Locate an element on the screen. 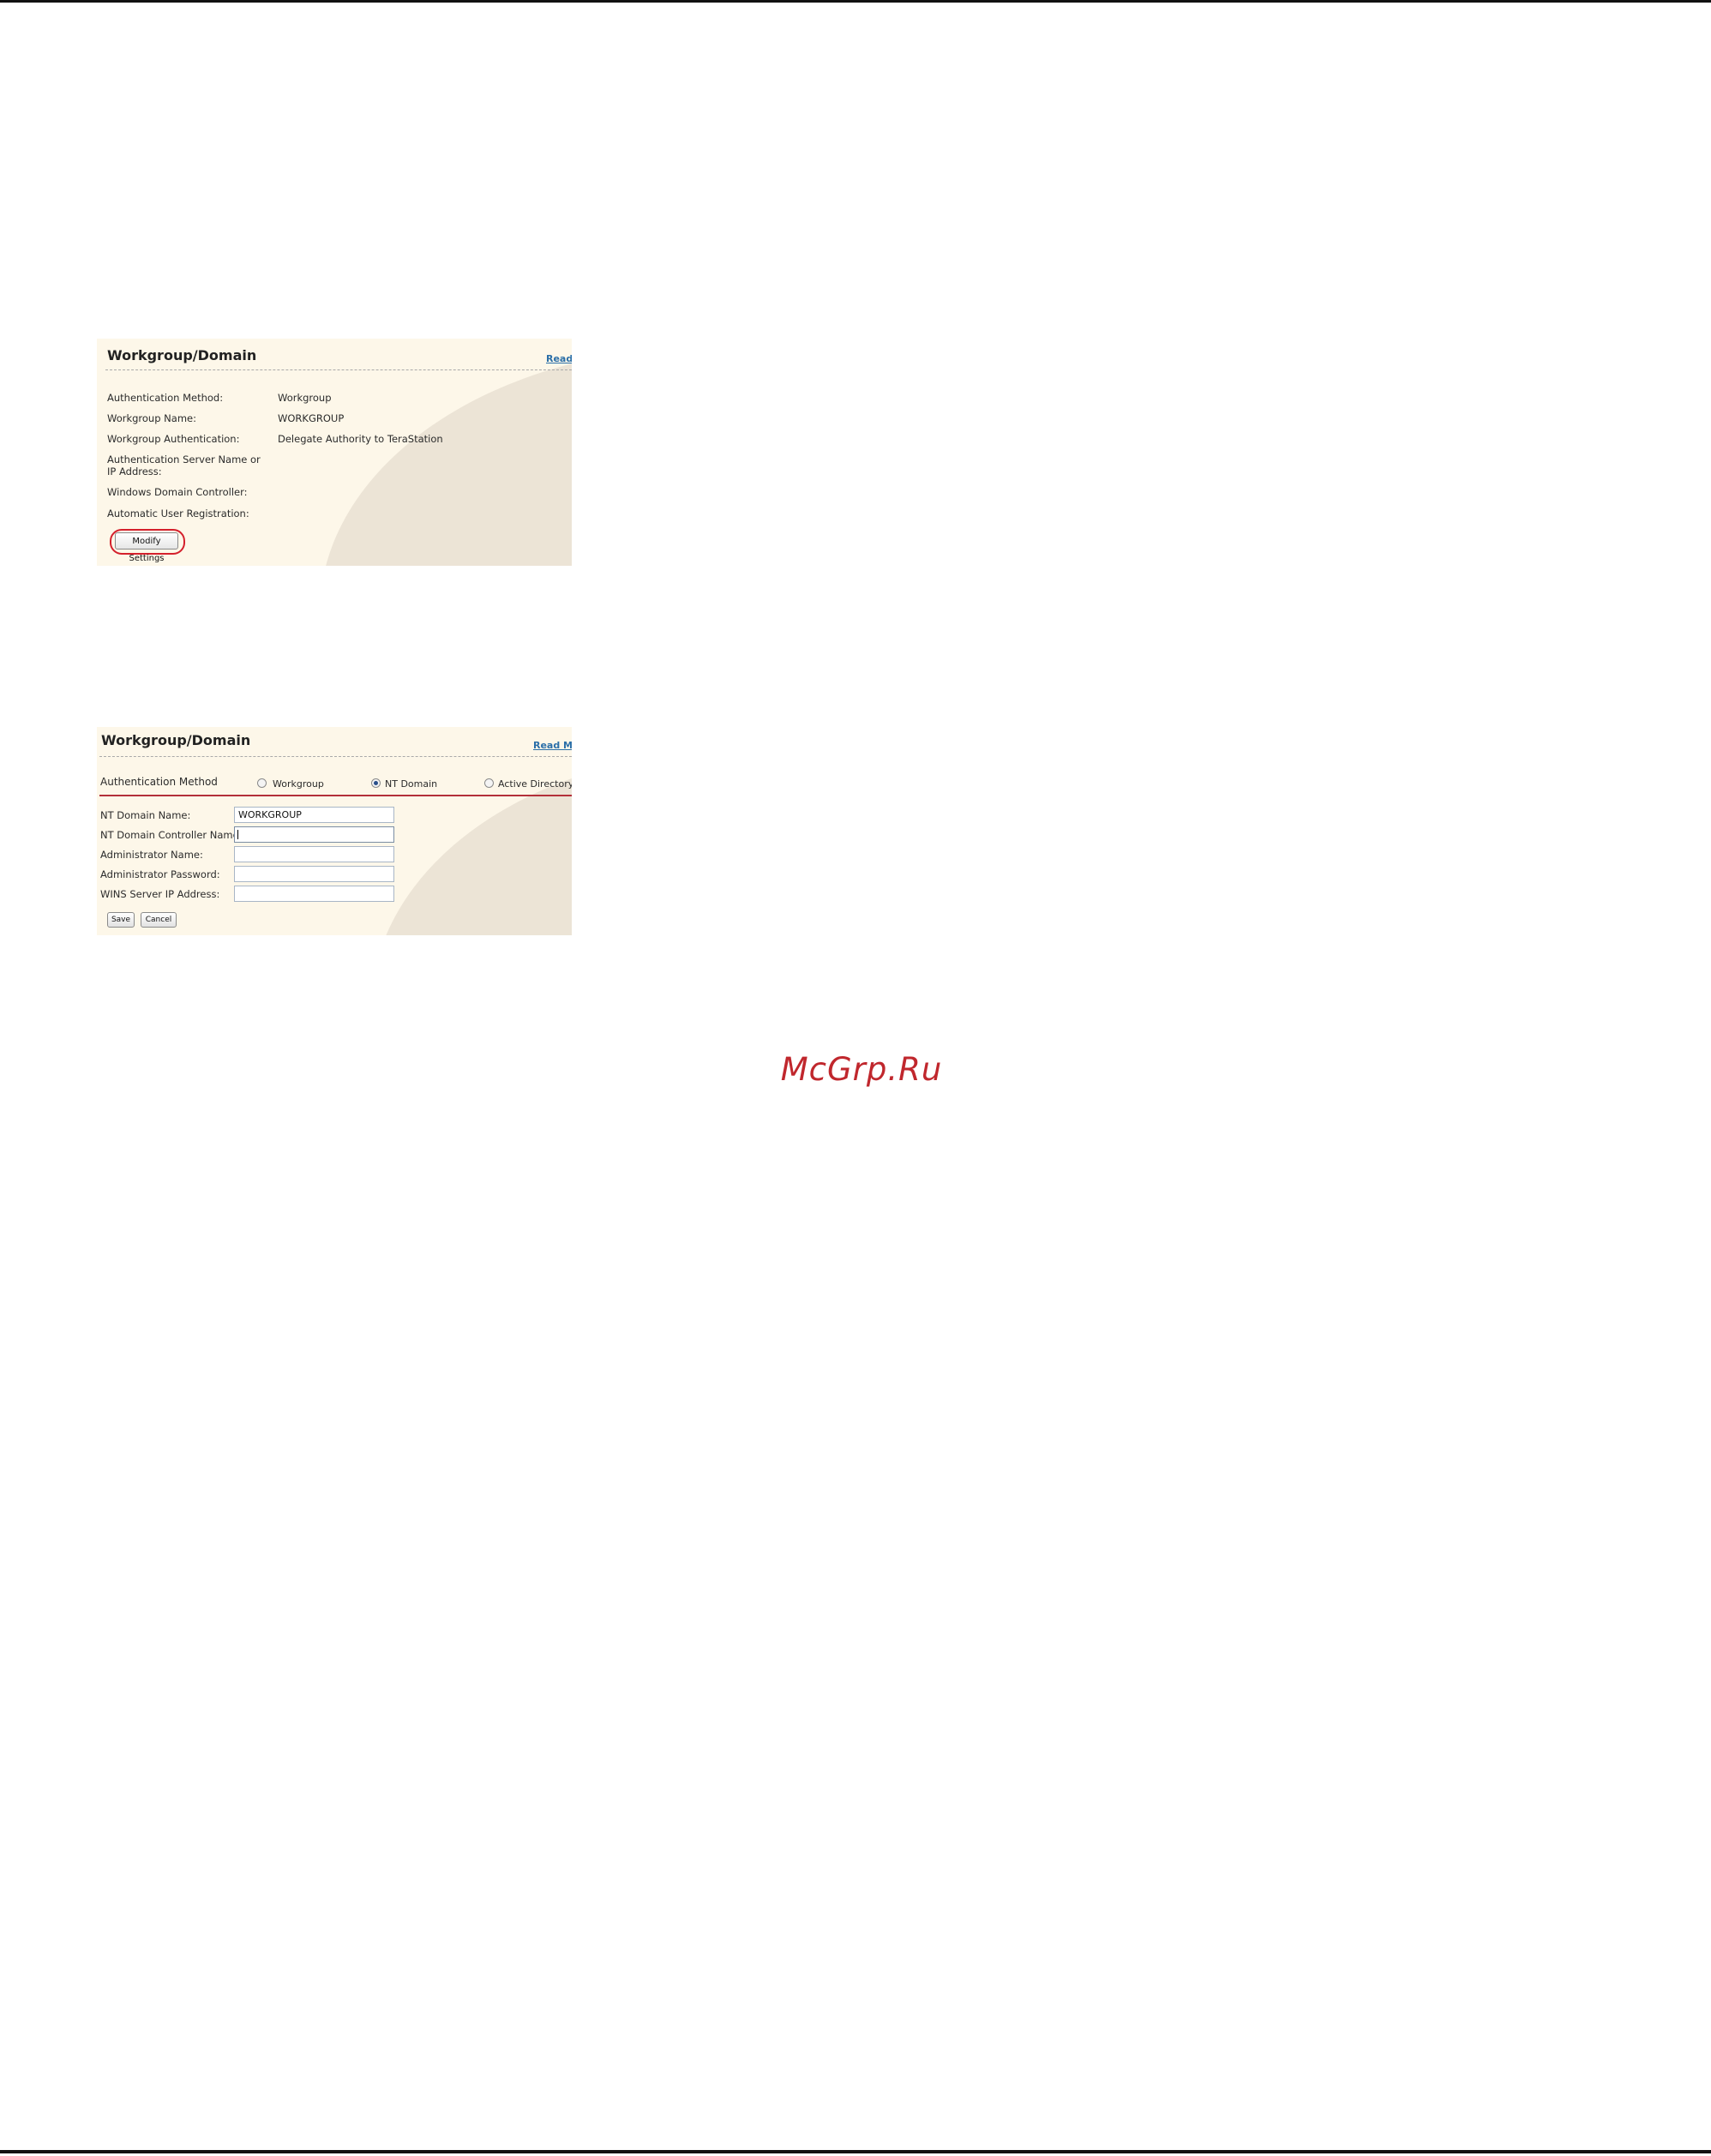 The width and height of the screenshot is (1711, 2156). authentication-method-separator is located at coordinates (336, 795).